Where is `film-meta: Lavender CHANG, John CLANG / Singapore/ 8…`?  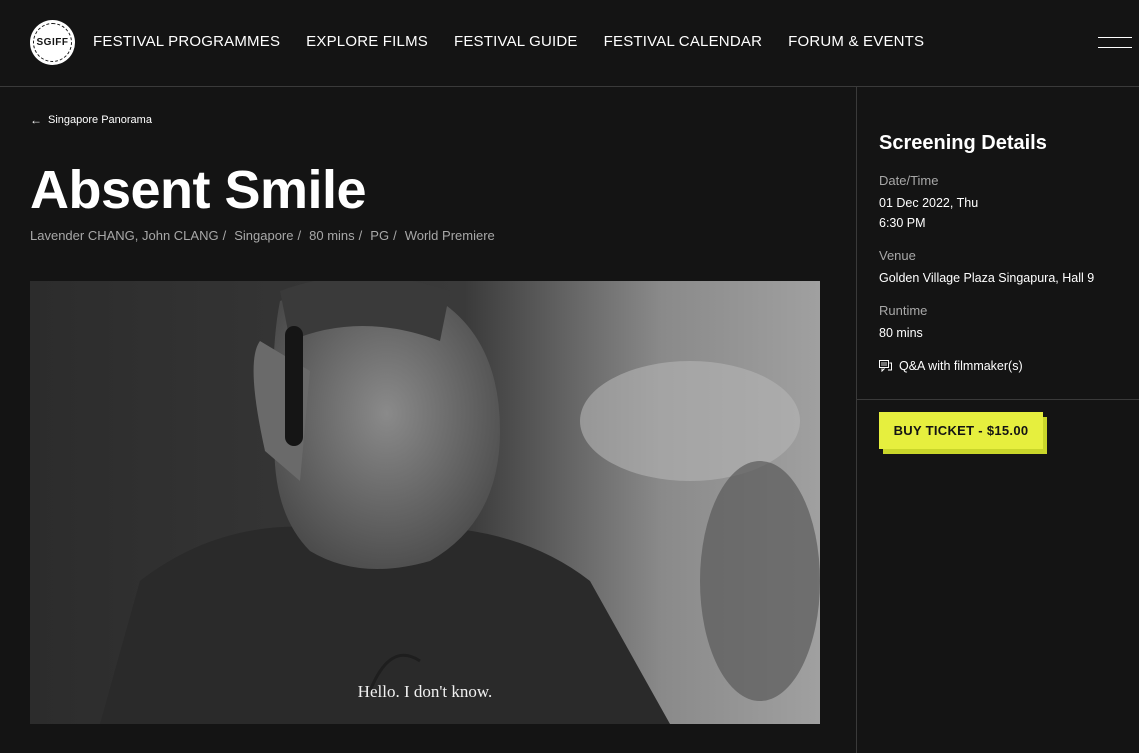 film-meta: Lavender CHANG, John CLANG / Singapore/ 8… is located at coordinates (262, 235).